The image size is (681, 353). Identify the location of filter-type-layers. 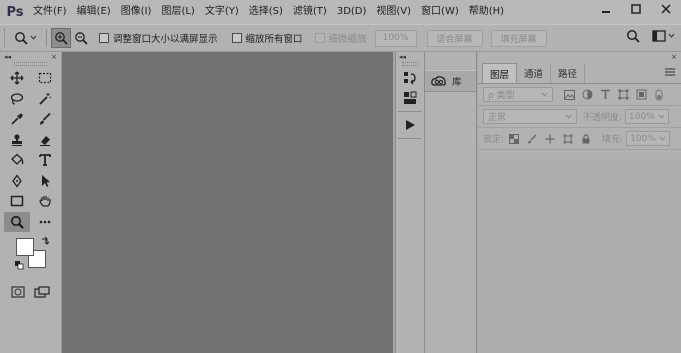
(605, 94).